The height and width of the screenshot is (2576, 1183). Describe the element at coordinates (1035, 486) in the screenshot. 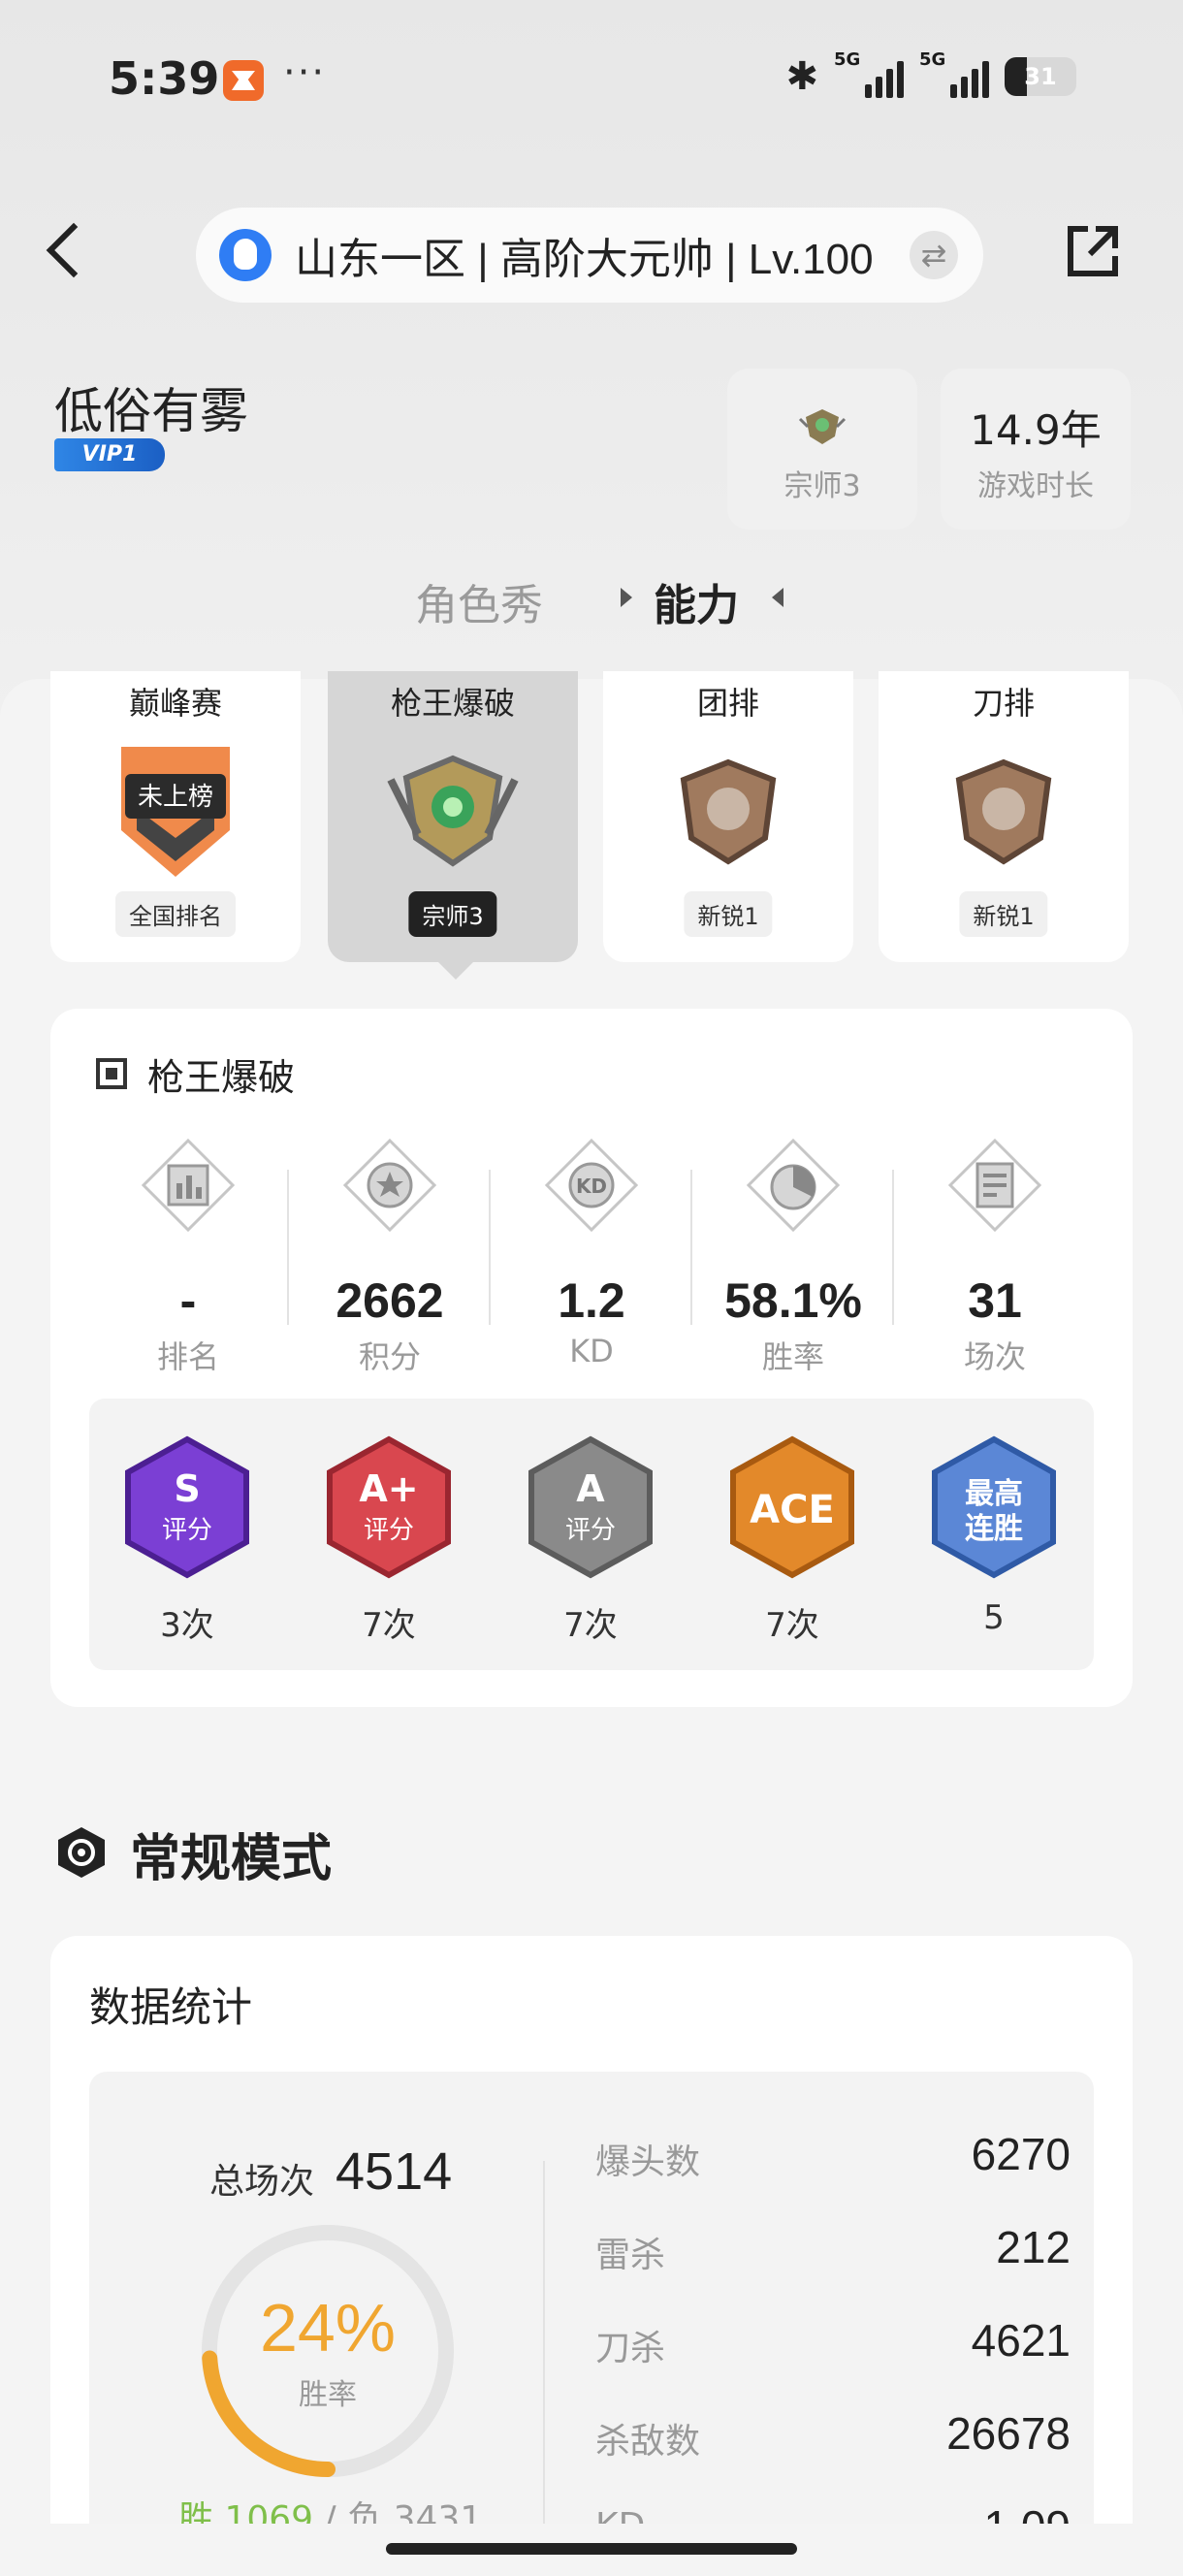

I see `play-time-label: 游戏时长` at that location.